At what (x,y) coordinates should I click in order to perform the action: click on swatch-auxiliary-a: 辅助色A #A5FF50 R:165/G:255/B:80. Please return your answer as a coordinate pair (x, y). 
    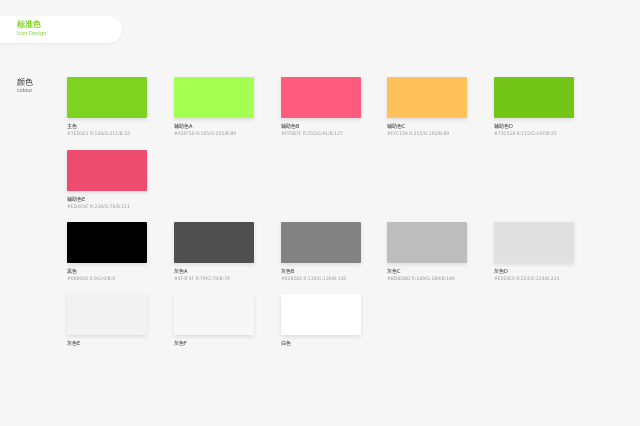
    Looking at the image, I should click on (215, 107).